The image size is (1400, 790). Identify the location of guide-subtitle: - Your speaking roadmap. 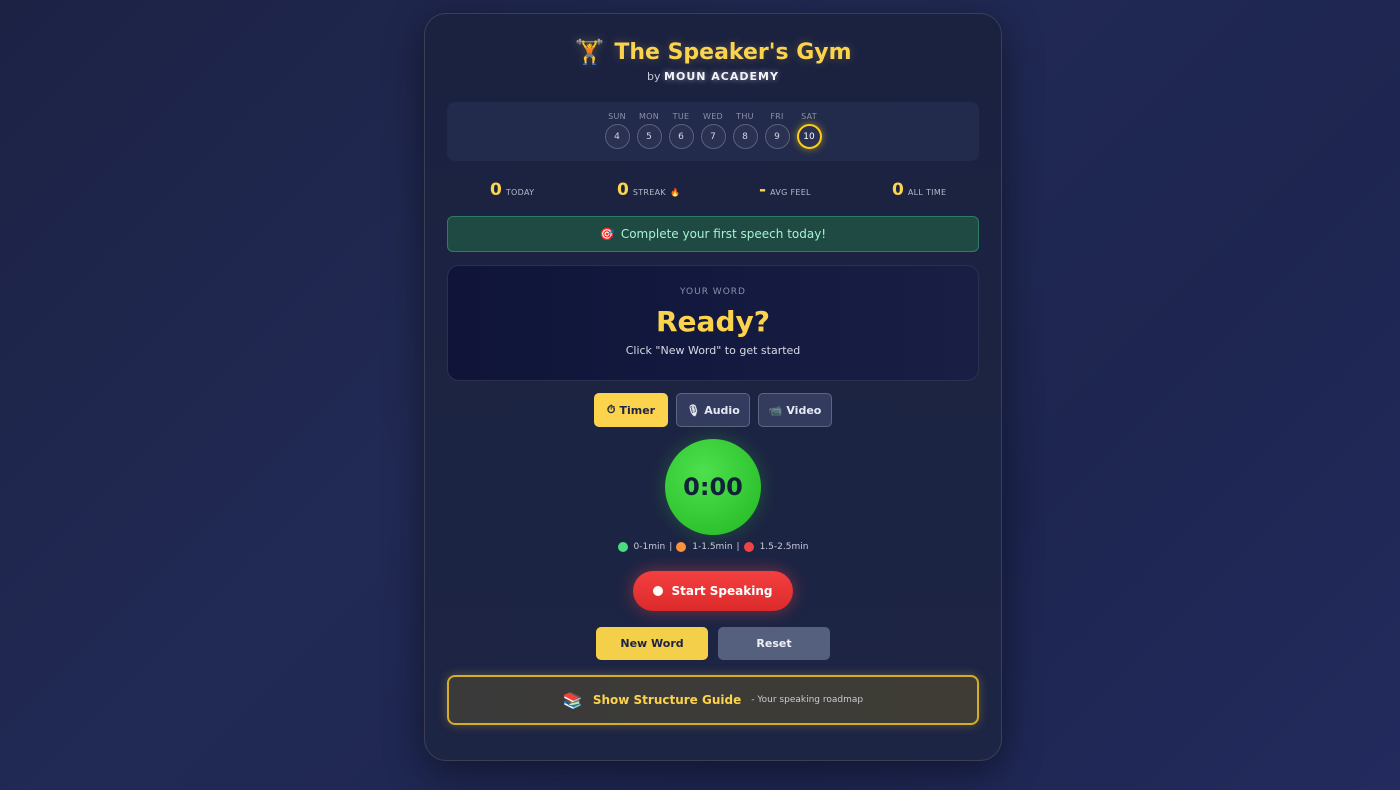
(807, 700).